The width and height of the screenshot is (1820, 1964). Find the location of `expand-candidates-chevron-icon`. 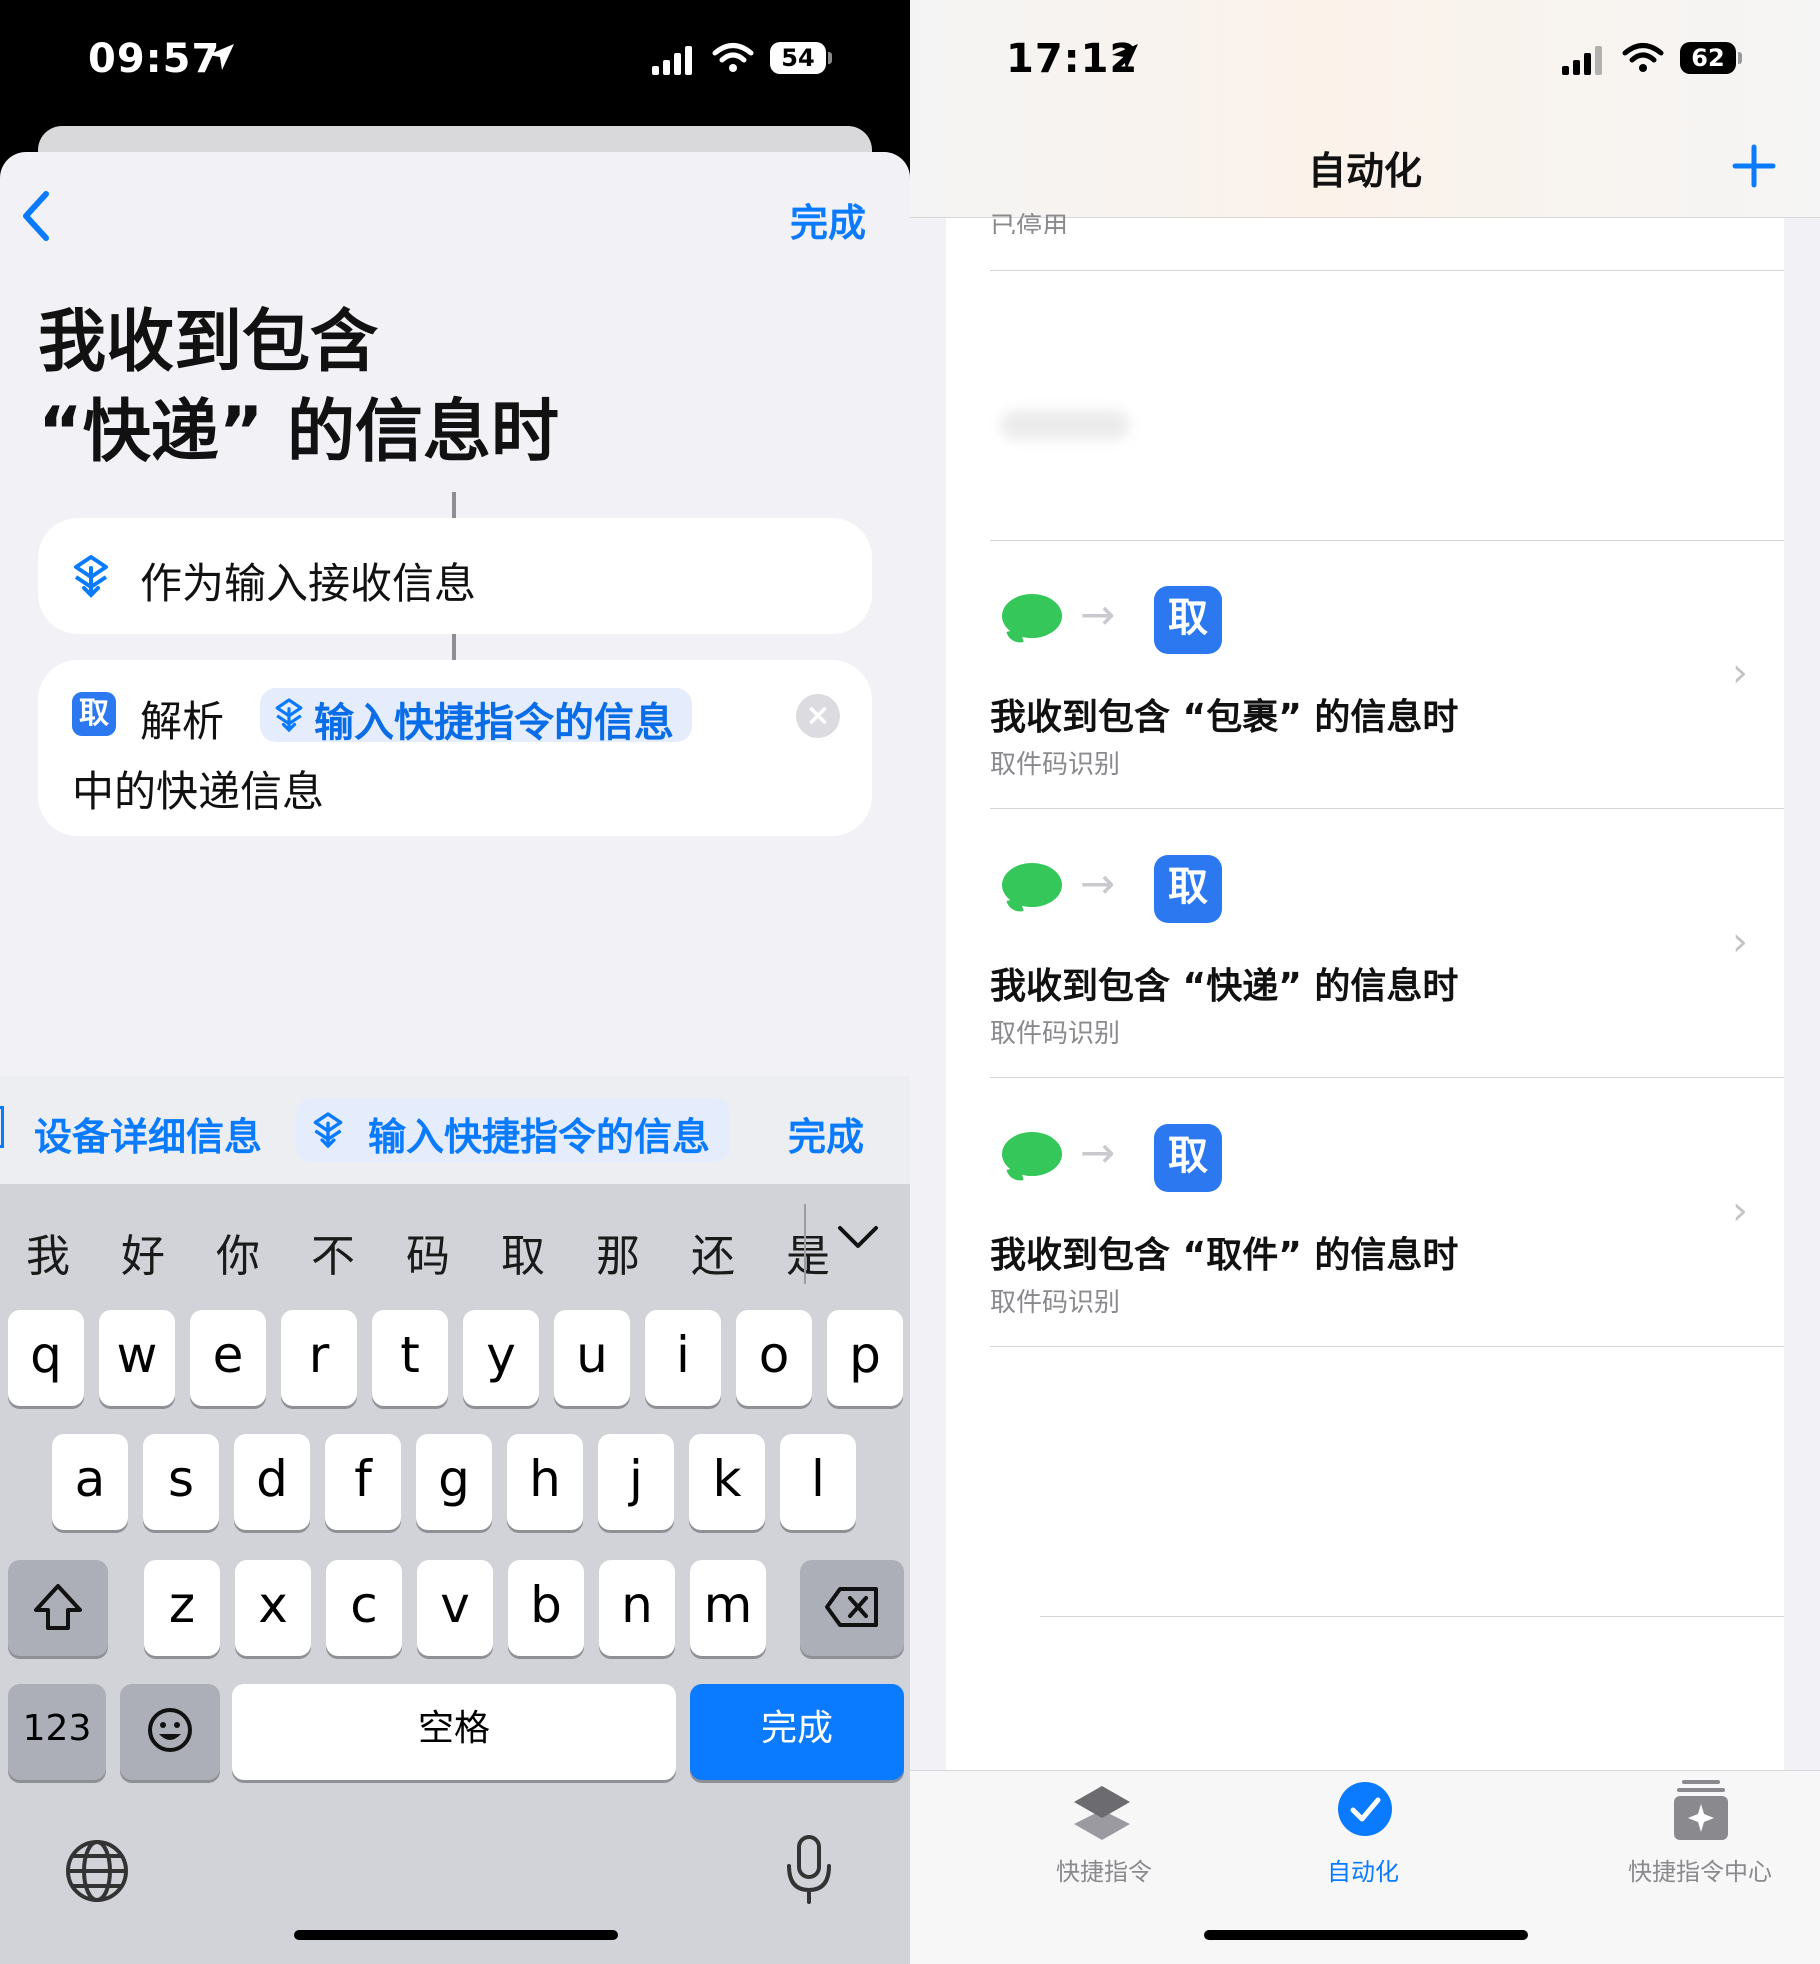

expand-candidates-chevron-icon is located at coordinates (858, 1237).